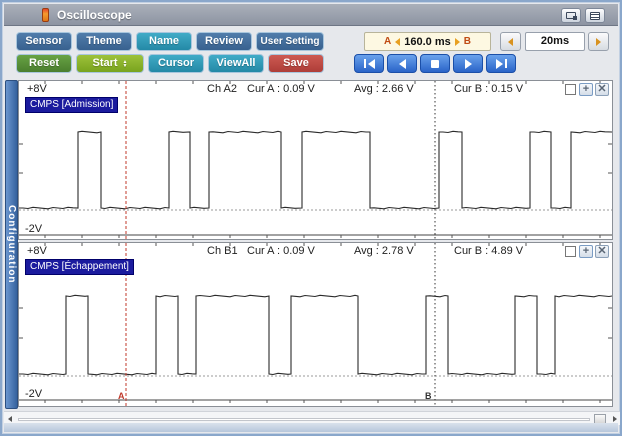 Image resolution: width=622 pixels, height=436 pixels. I want to click on channel-chip: CMPS [Échappement], so click(79, 267).